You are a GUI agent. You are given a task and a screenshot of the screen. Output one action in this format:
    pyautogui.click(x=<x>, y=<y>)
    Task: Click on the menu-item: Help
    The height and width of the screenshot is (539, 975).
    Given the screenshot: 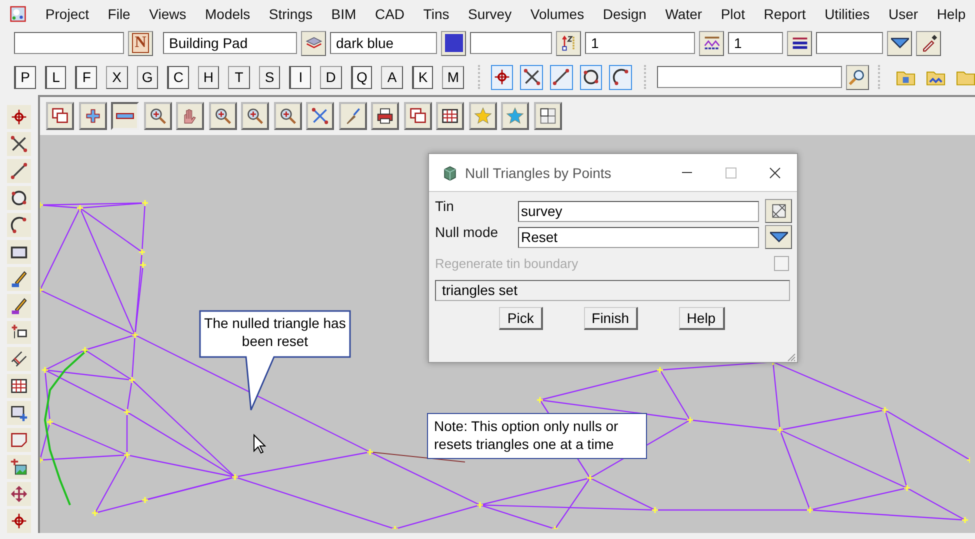 What is the action you would take?
    pyautogui.click(x=951, y=14)
    